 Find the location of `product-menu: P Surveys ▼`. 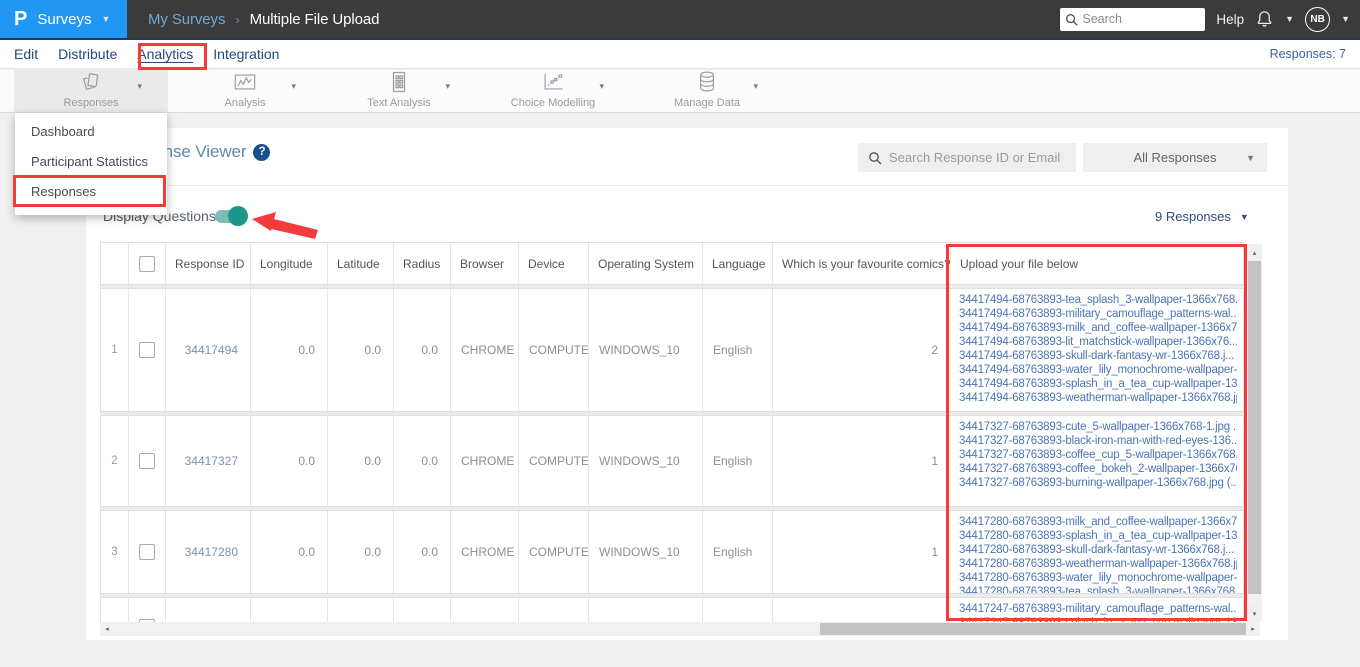

product-menu: P Surveys ▼ is located at coordinates (63, 19).